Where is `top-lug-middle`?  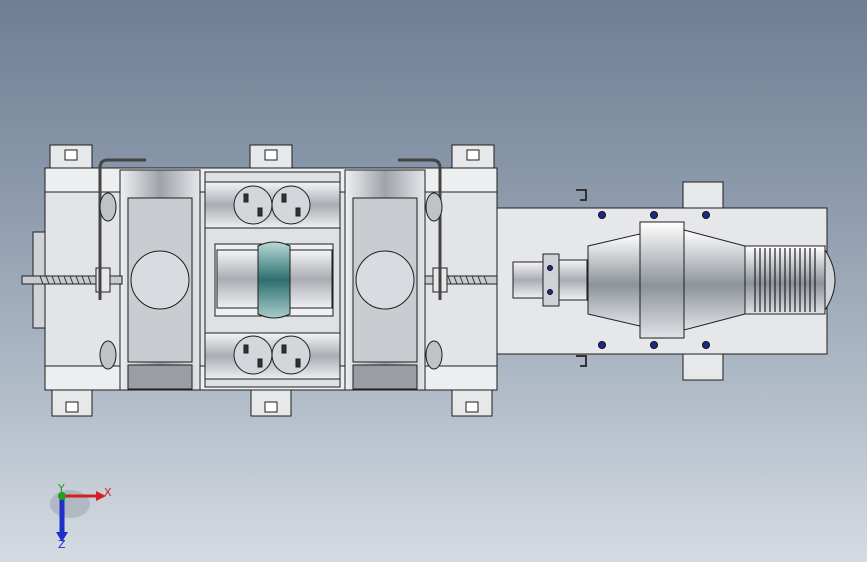 top-lug-middle is located at coordinates (271, 157).